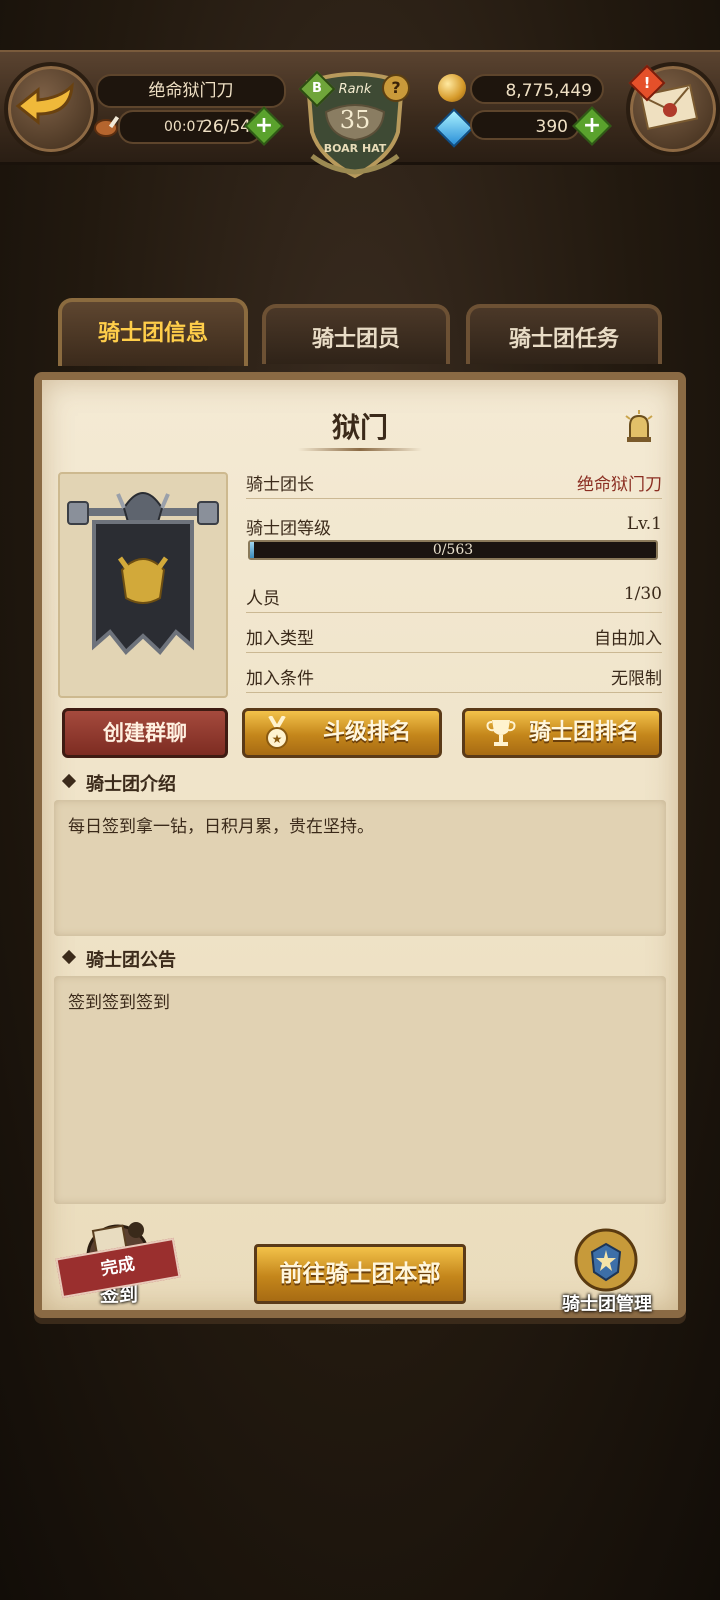  I want to click on gold-amount: 8,775,449, so click(537, 89).